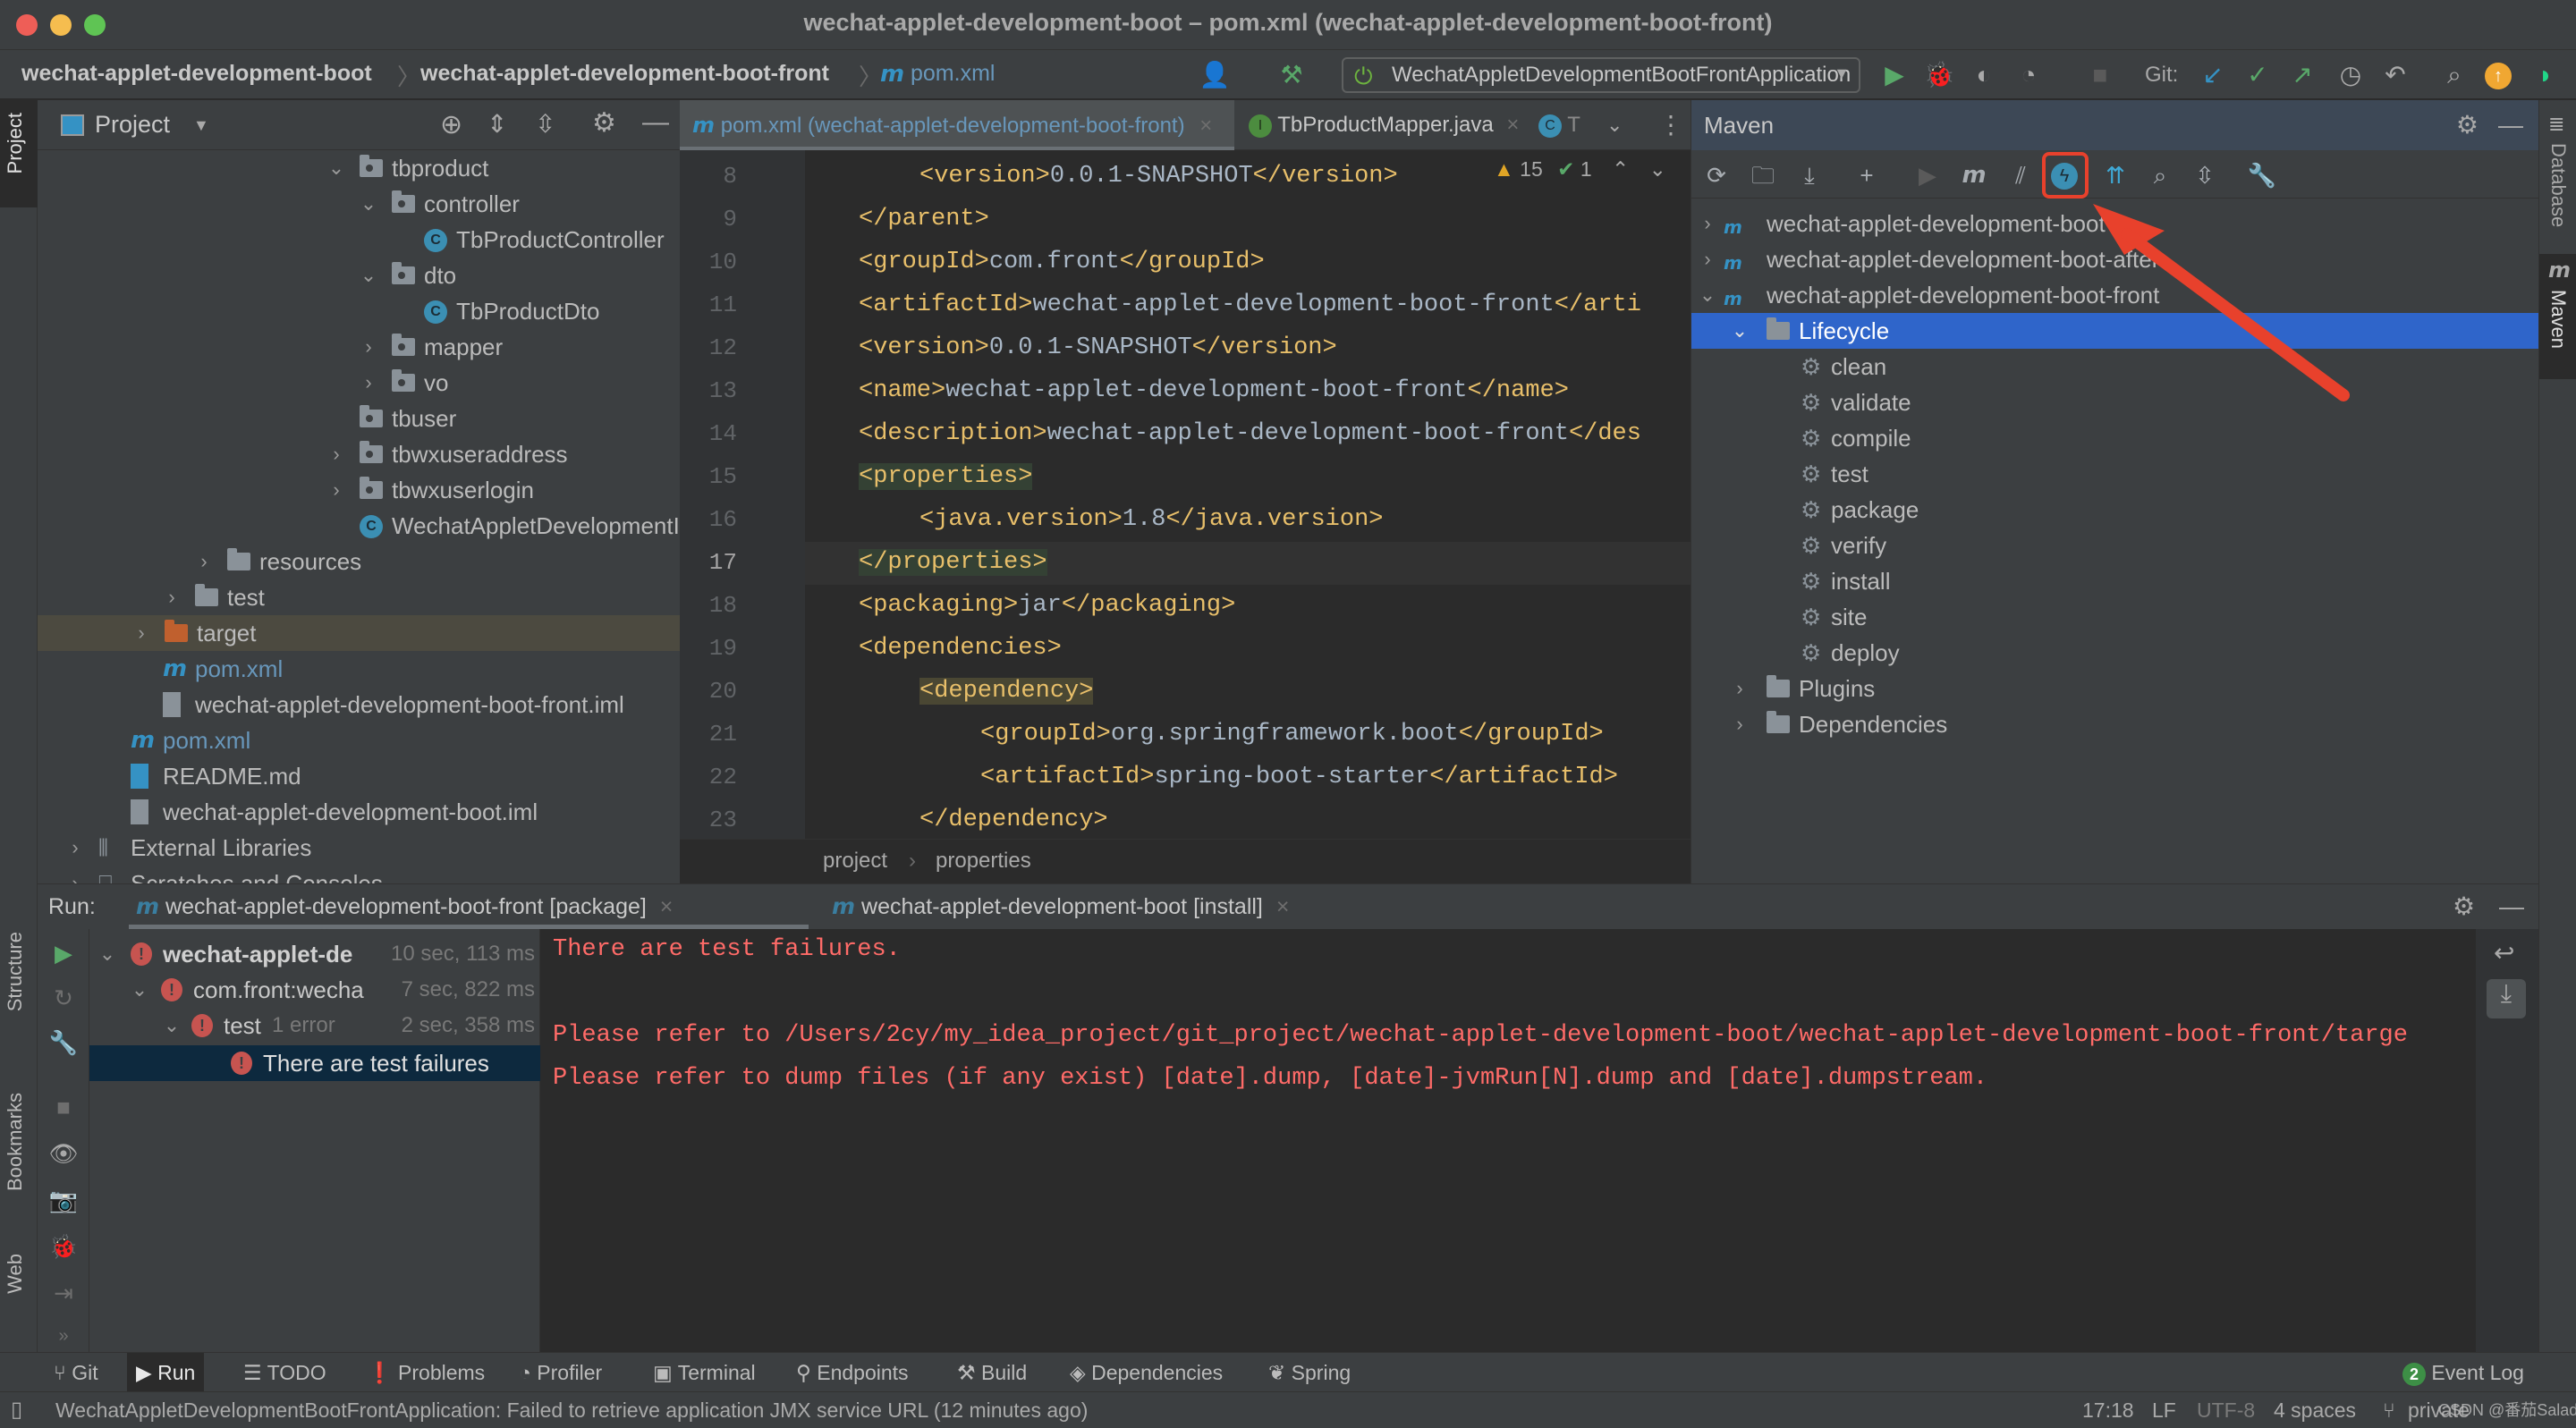 This screenshot has width=2576, height=1428. I want to click on camera-icon: 📷, so click(63, 1200).